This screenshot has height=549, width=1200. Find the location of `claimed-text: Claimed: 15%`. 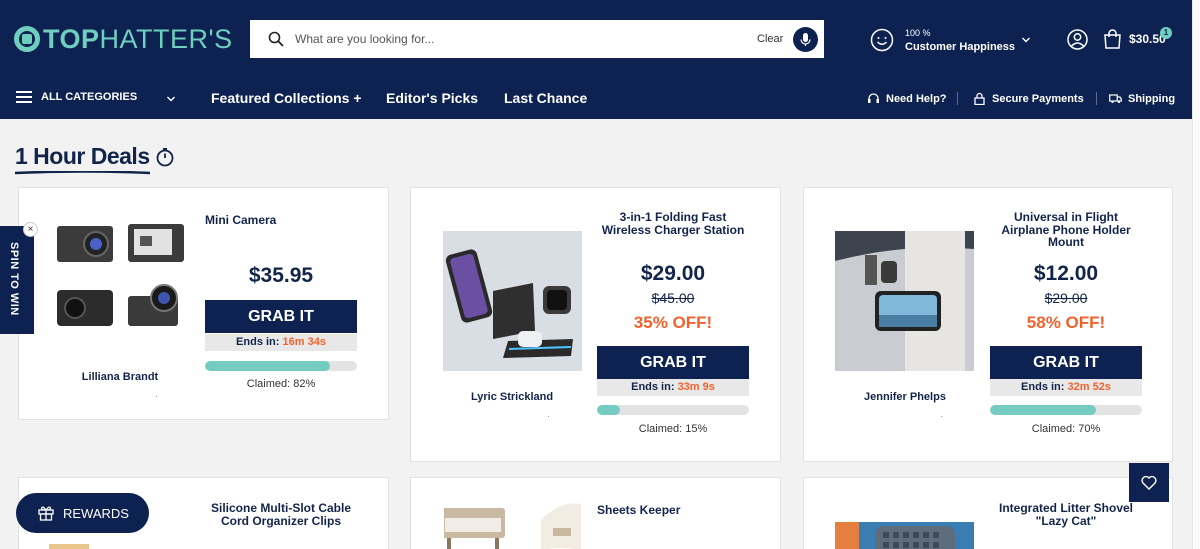

claimed-text: Claimed: 15% is located at coordinates (673, 429).